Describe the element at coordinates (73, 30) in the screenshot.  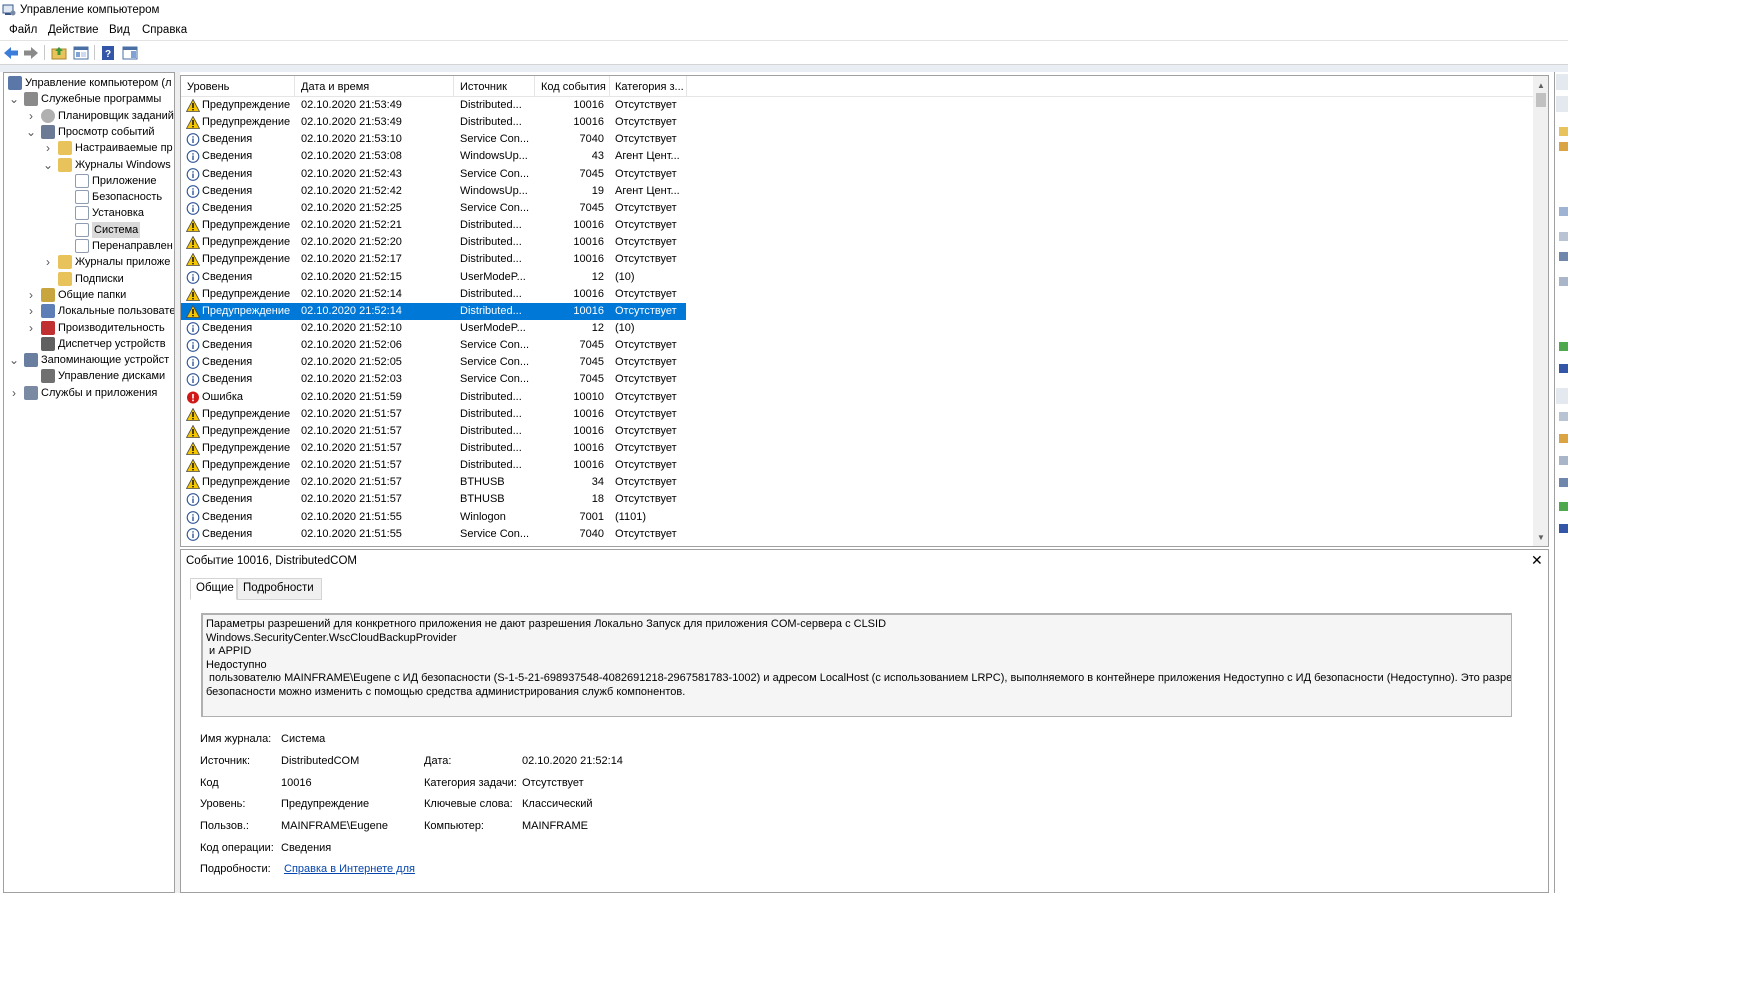
I see `menu-action: Действие` at that location.